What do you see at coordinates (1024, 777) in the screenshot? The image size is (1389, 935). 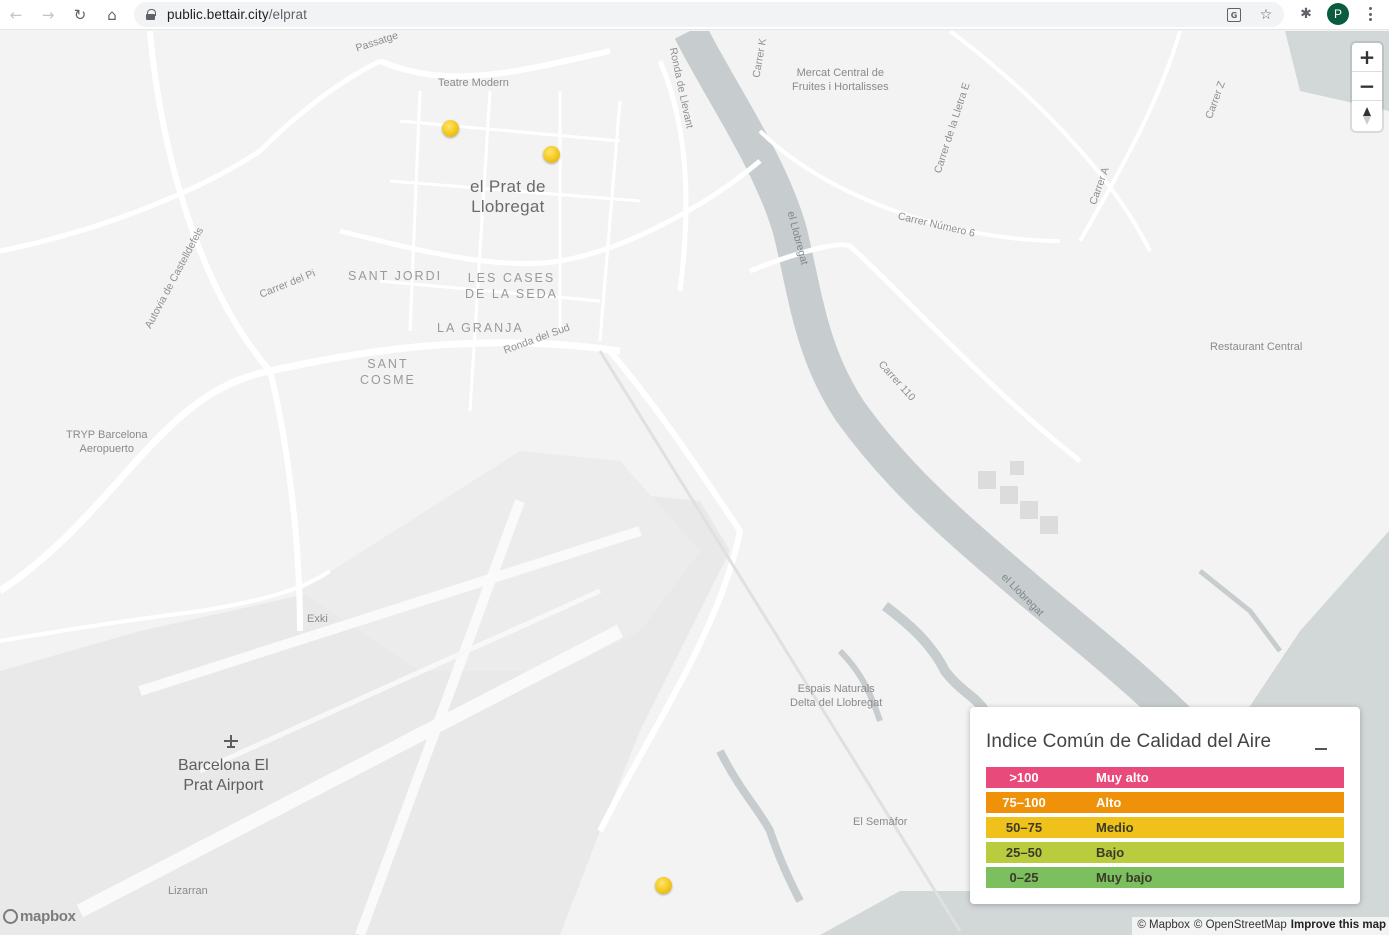 I see `legend-range: >100` at bounding box center [1024, 777].